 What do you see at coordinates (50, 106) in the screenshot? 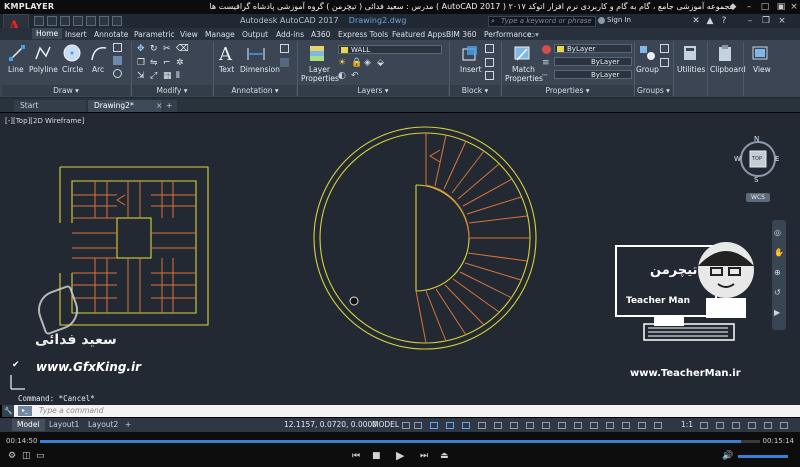
I see `file-tab-start: Start` at bounding box center [50, 106].